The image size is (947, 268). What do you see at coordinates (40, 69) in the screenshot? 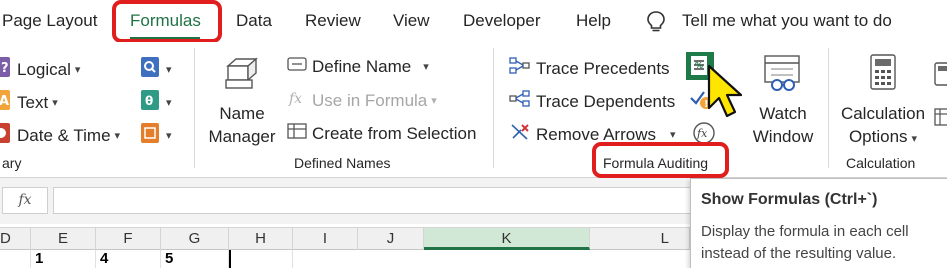
I see `logical-button: ? Logical ▾` at bounding box center [40, 69].